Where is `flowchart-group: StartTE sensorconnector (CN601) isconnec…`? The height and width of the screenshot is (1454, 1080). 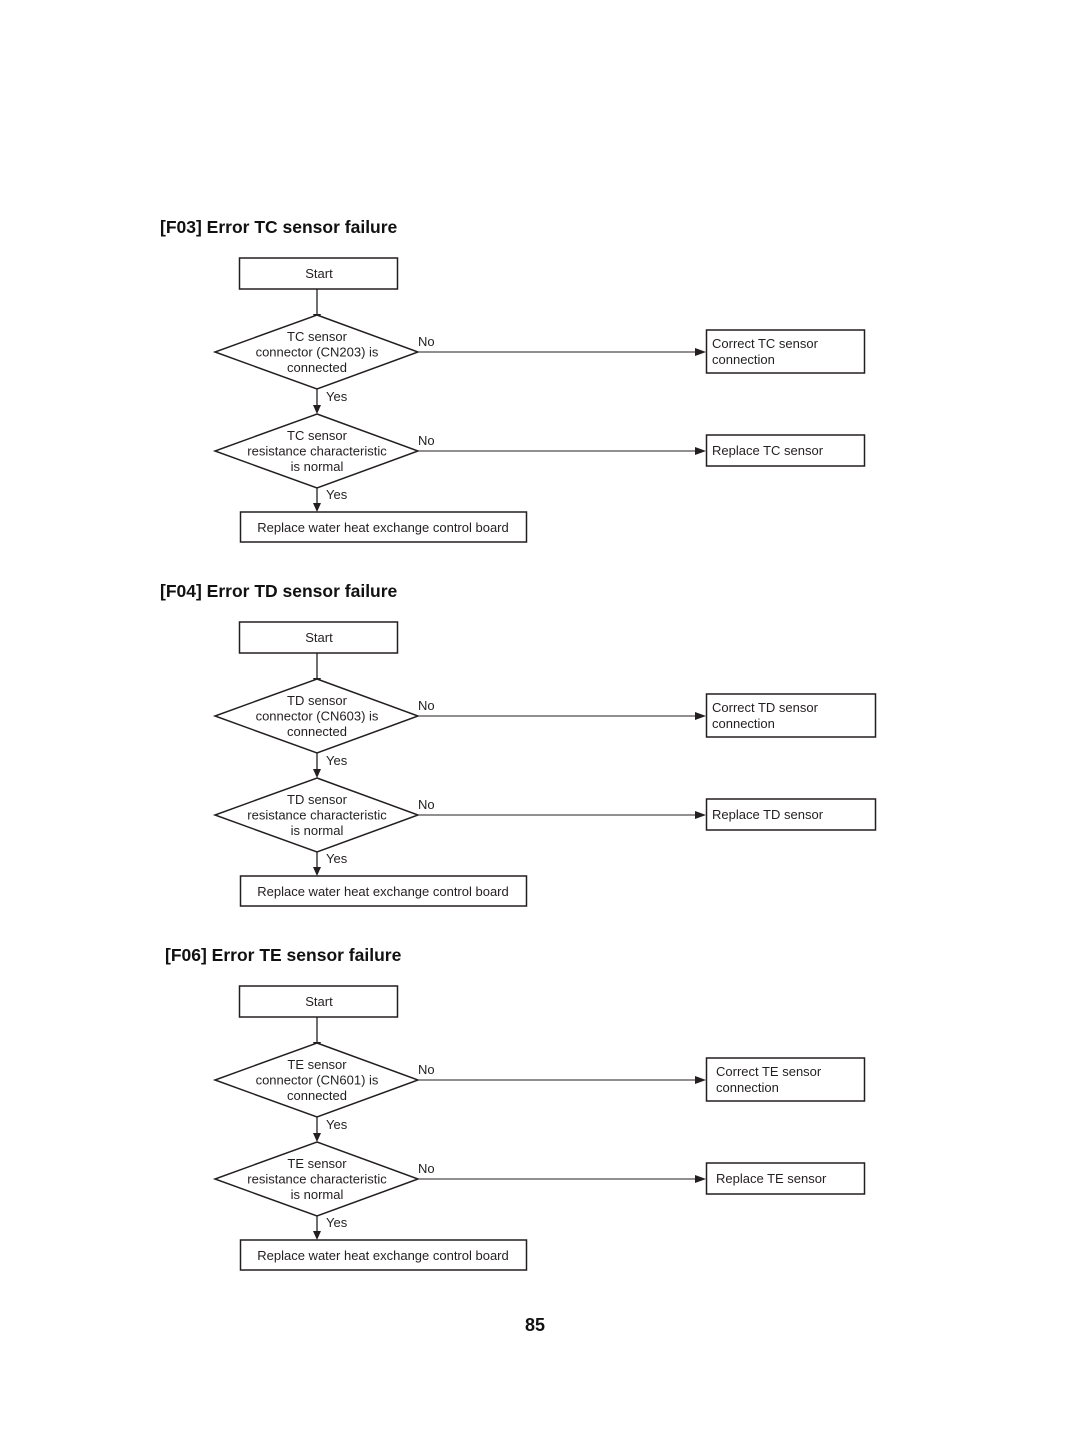
flowchart-group: StartTE sensorconnector (CN601) isconnec… is located at coordinates (539, 1128).